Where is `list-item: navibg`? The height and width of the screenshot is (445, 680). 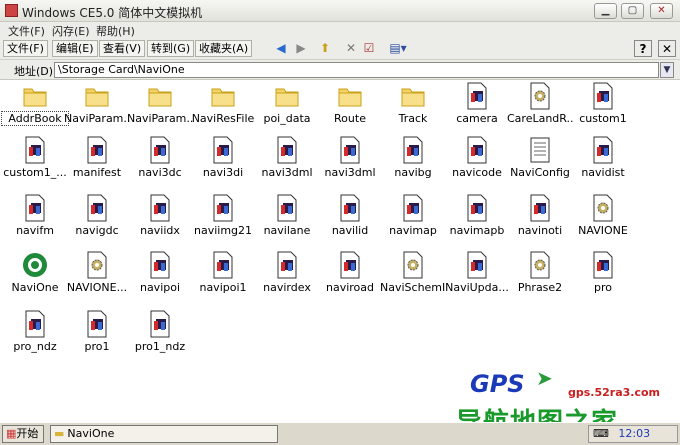 list-item: navibg is located at coordinates (413, 159).